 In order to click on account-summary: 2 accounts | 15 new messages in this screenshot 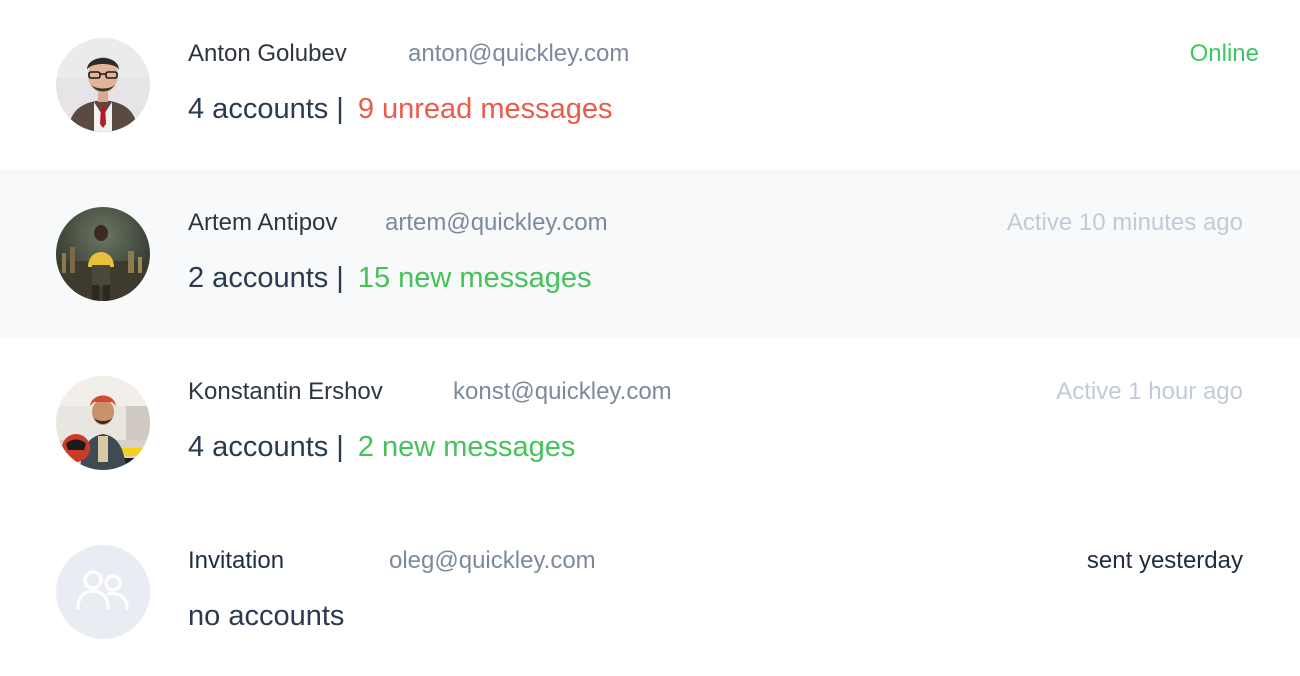, I will do `click(390, 278)`.